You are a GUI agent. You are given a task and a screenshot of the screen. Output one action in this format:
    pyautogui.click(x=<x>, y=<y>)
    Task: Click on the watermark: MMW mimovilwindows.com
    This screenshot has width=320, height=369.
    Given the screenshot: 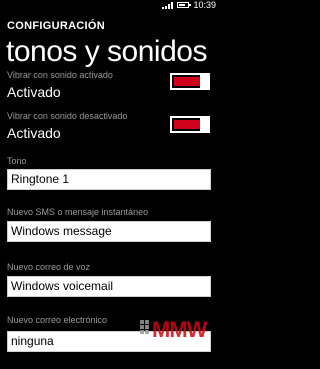 What is the action you would take?
    pyautogui.click(x=179, y=339)
    